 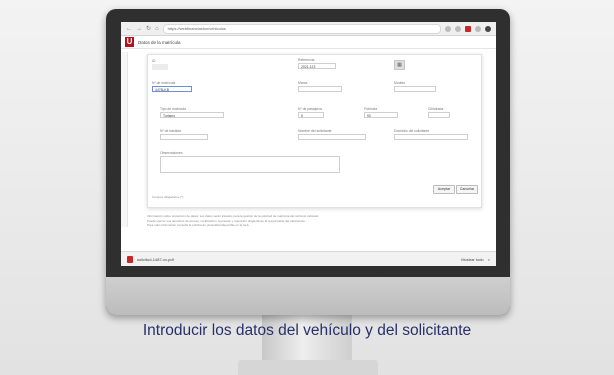 I want to click on displacement-input, so click(x=439, y=115).